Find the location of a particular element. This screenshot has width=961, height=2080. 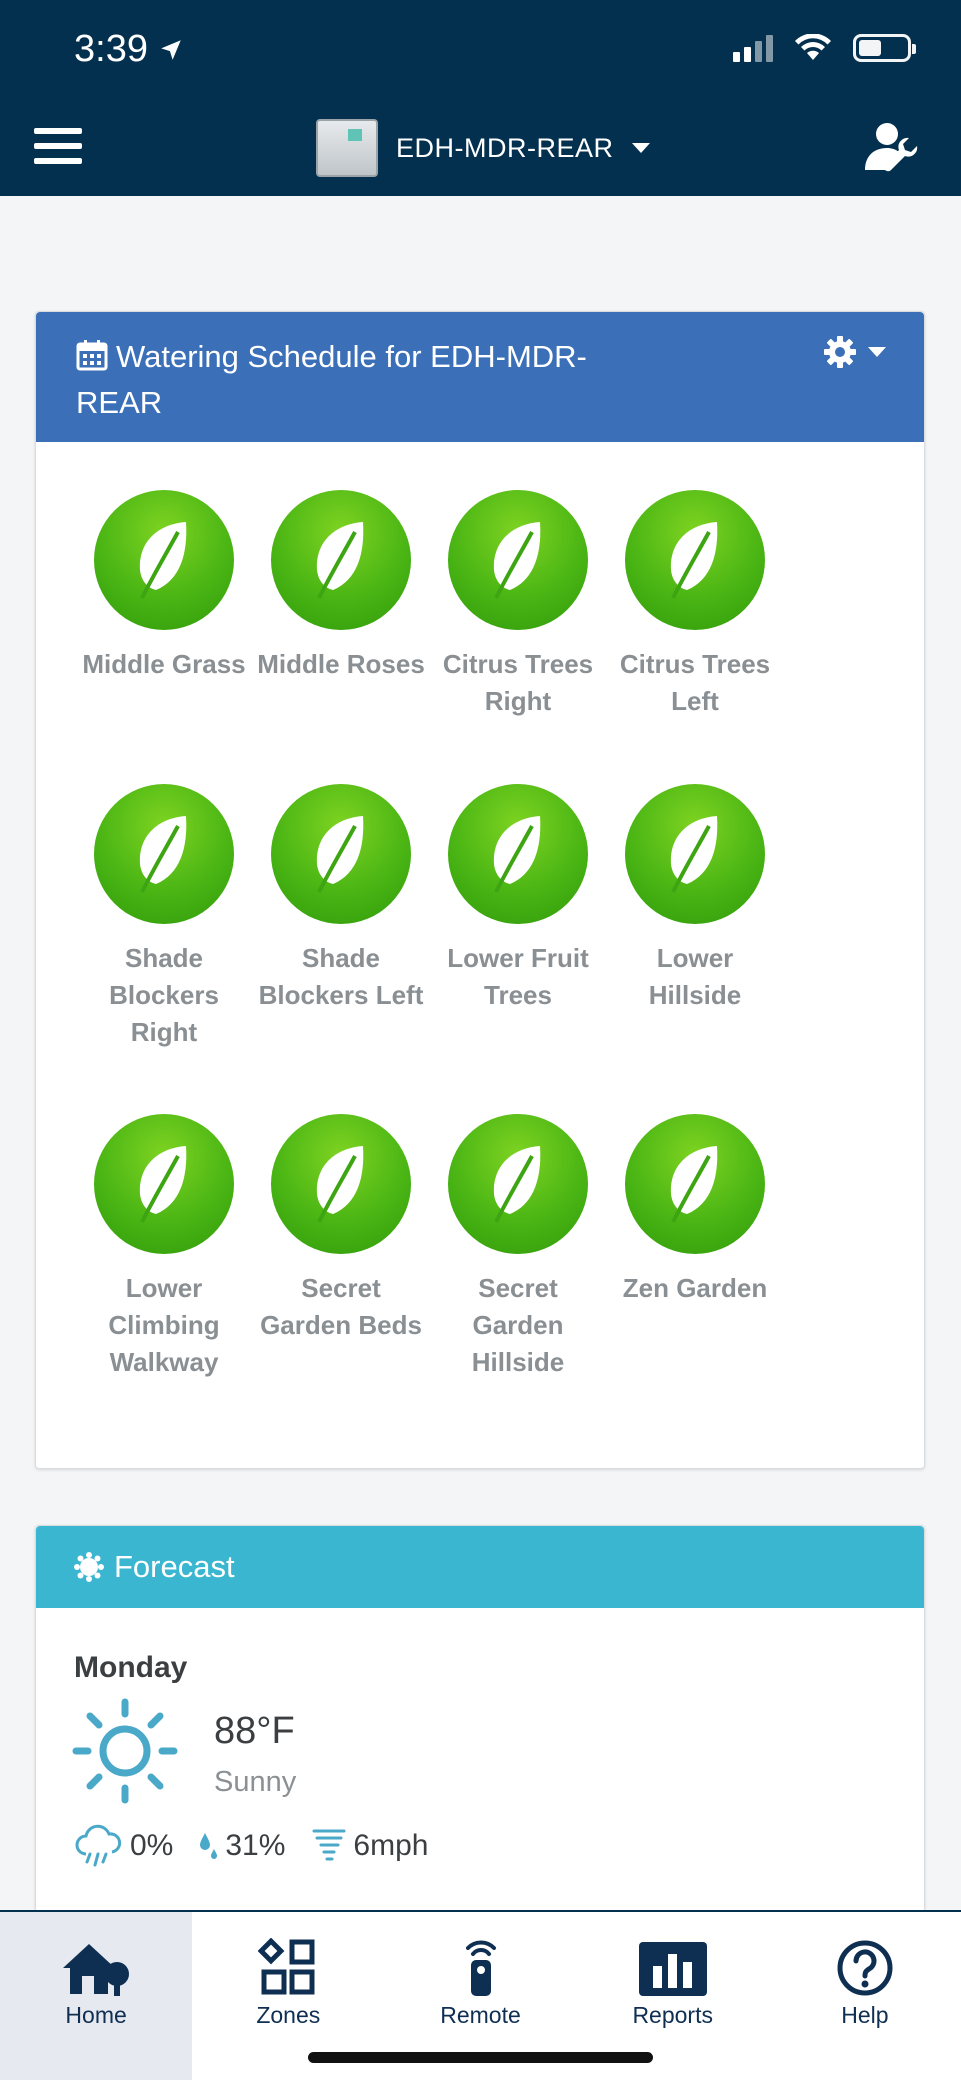

zone-label: Zen Garden is located at coordinates (695, 1288).